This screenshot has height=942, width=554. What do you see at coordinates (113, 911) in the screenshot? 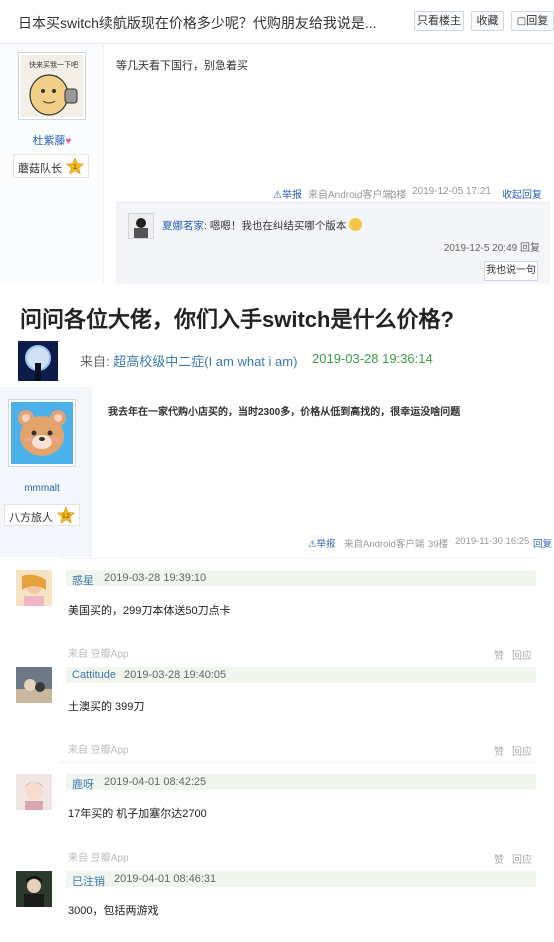
I see `comment-text: 3000，包括两游戏` at bounding box center [113, 911].